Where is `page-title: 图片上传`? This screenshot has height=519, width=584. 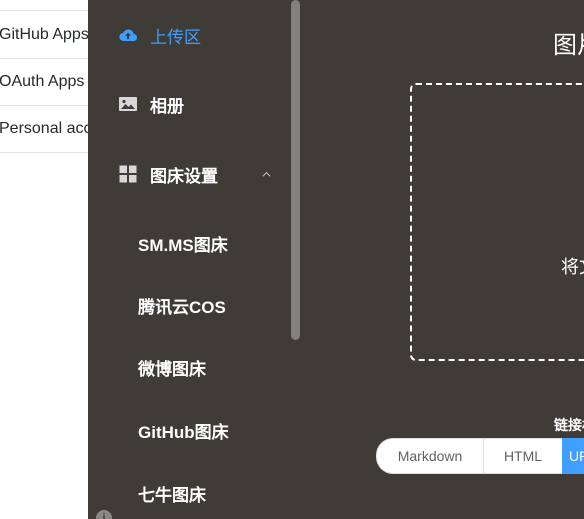
page-title: 图片上传 is located at coordinates (568, 45).